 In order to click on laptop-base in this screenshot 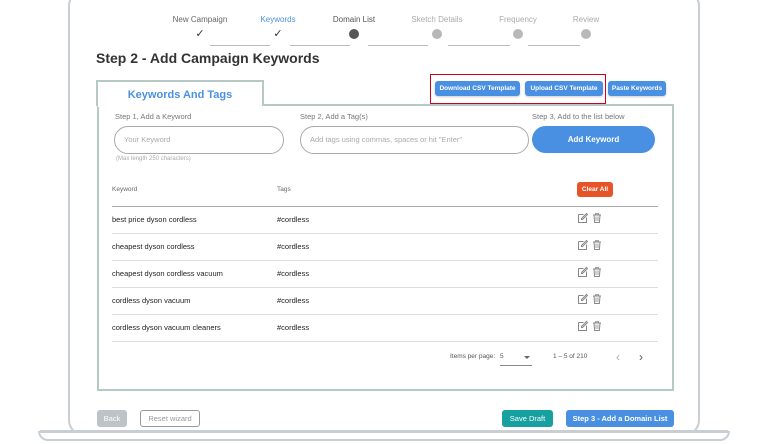, I will do `click(384, 436)`.